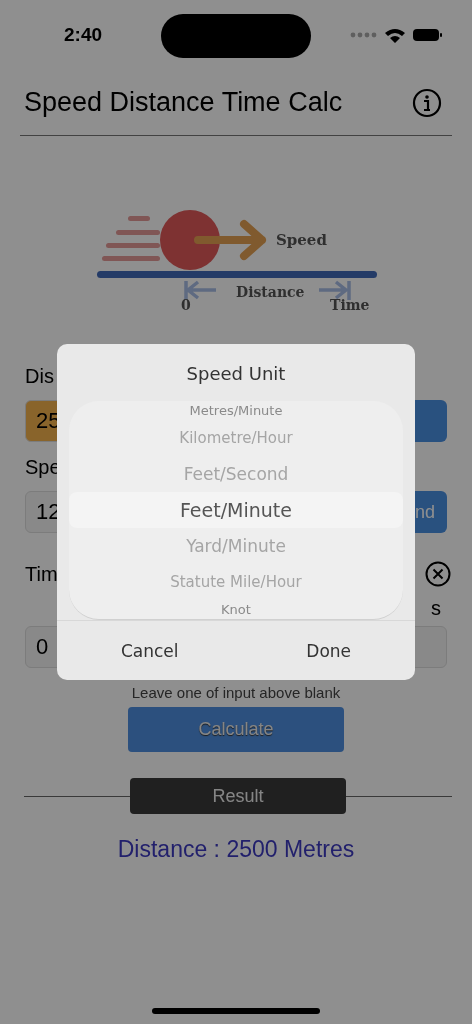 The image size is (472, 1024). What do you see at coordinates (436, 608) in the screenshot?
I see `time-unit-label: s` at bounding box center [436, 608].